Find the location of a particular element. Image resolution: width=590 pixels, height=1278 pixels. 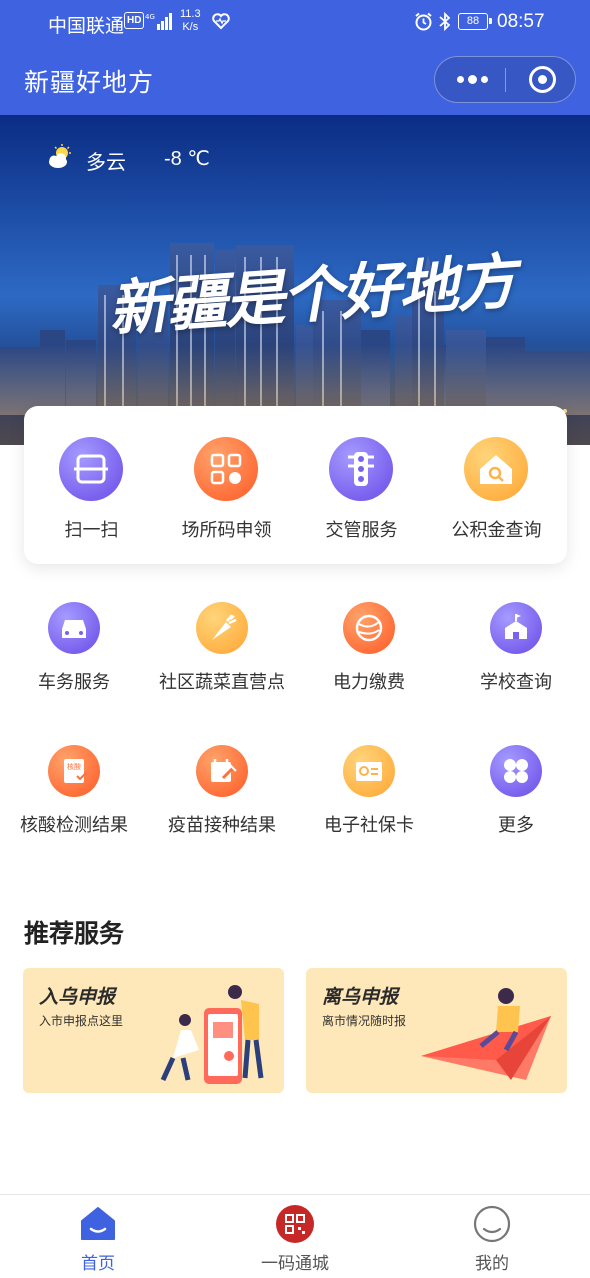

service-more: 更多 is located at coordinates (516, 800).